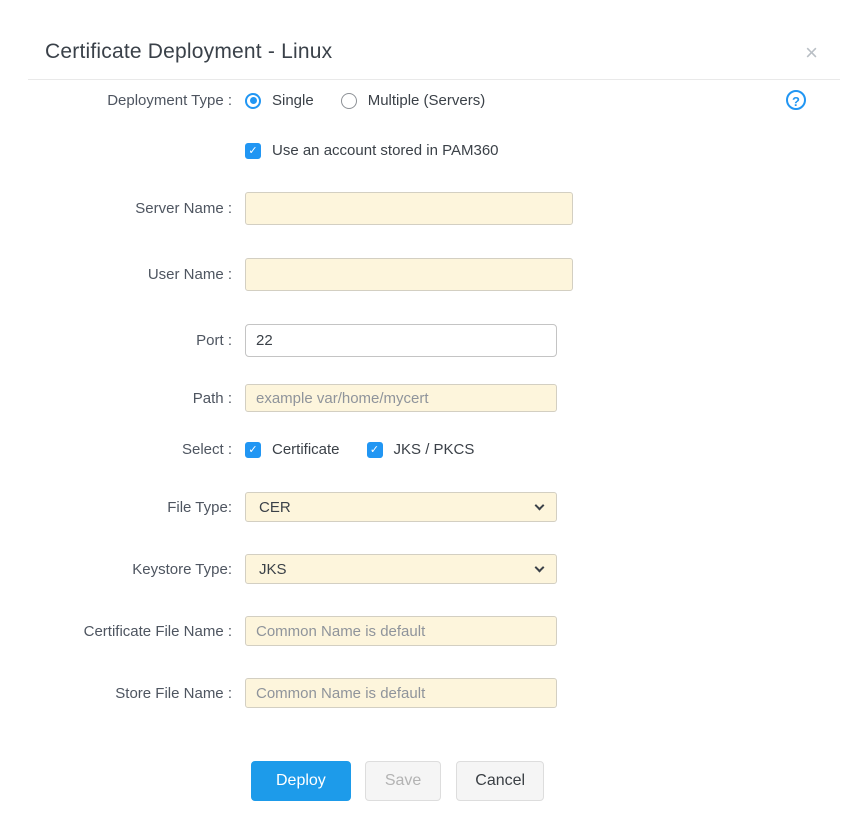  Describe the element at coordinates (306, 449) in the screenshot. I see `certificate-checkbox-label: Certificate` at that location.